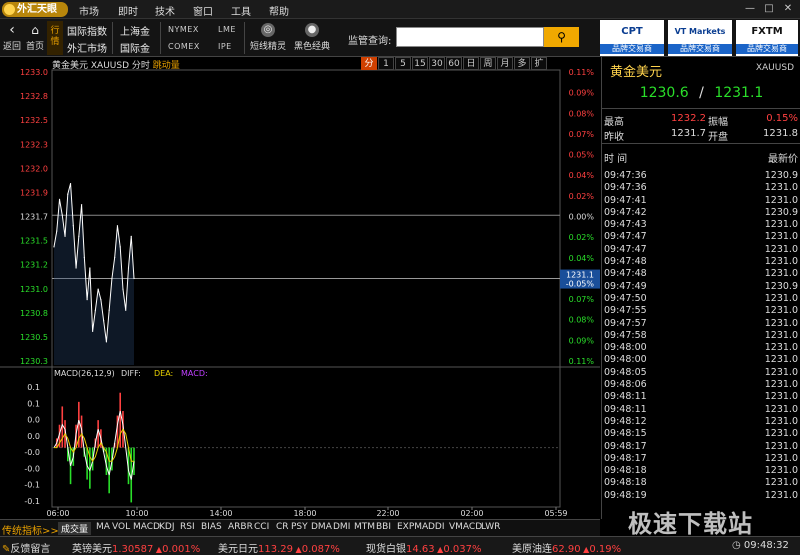 This screenshot has height=555, width=800. I want to click on ticker-name: 现货白银, so click(386, 549).